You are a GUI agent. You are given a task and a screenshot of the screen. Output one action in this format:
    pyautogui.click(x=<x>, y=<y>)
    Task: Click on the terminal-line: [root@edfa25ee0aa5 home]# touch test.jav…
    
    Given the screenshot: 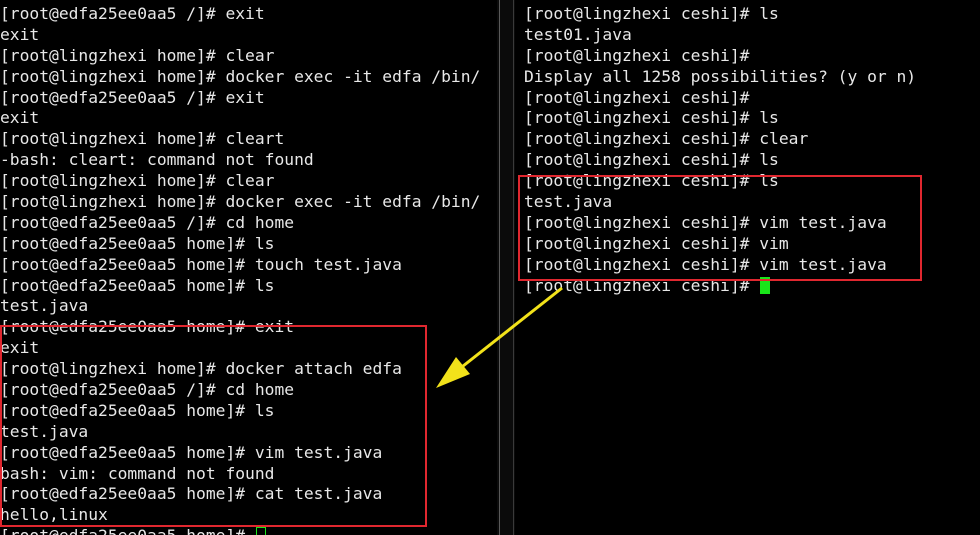 What is the action you would take?
    pyautogui.click(x=201, y=264)
    